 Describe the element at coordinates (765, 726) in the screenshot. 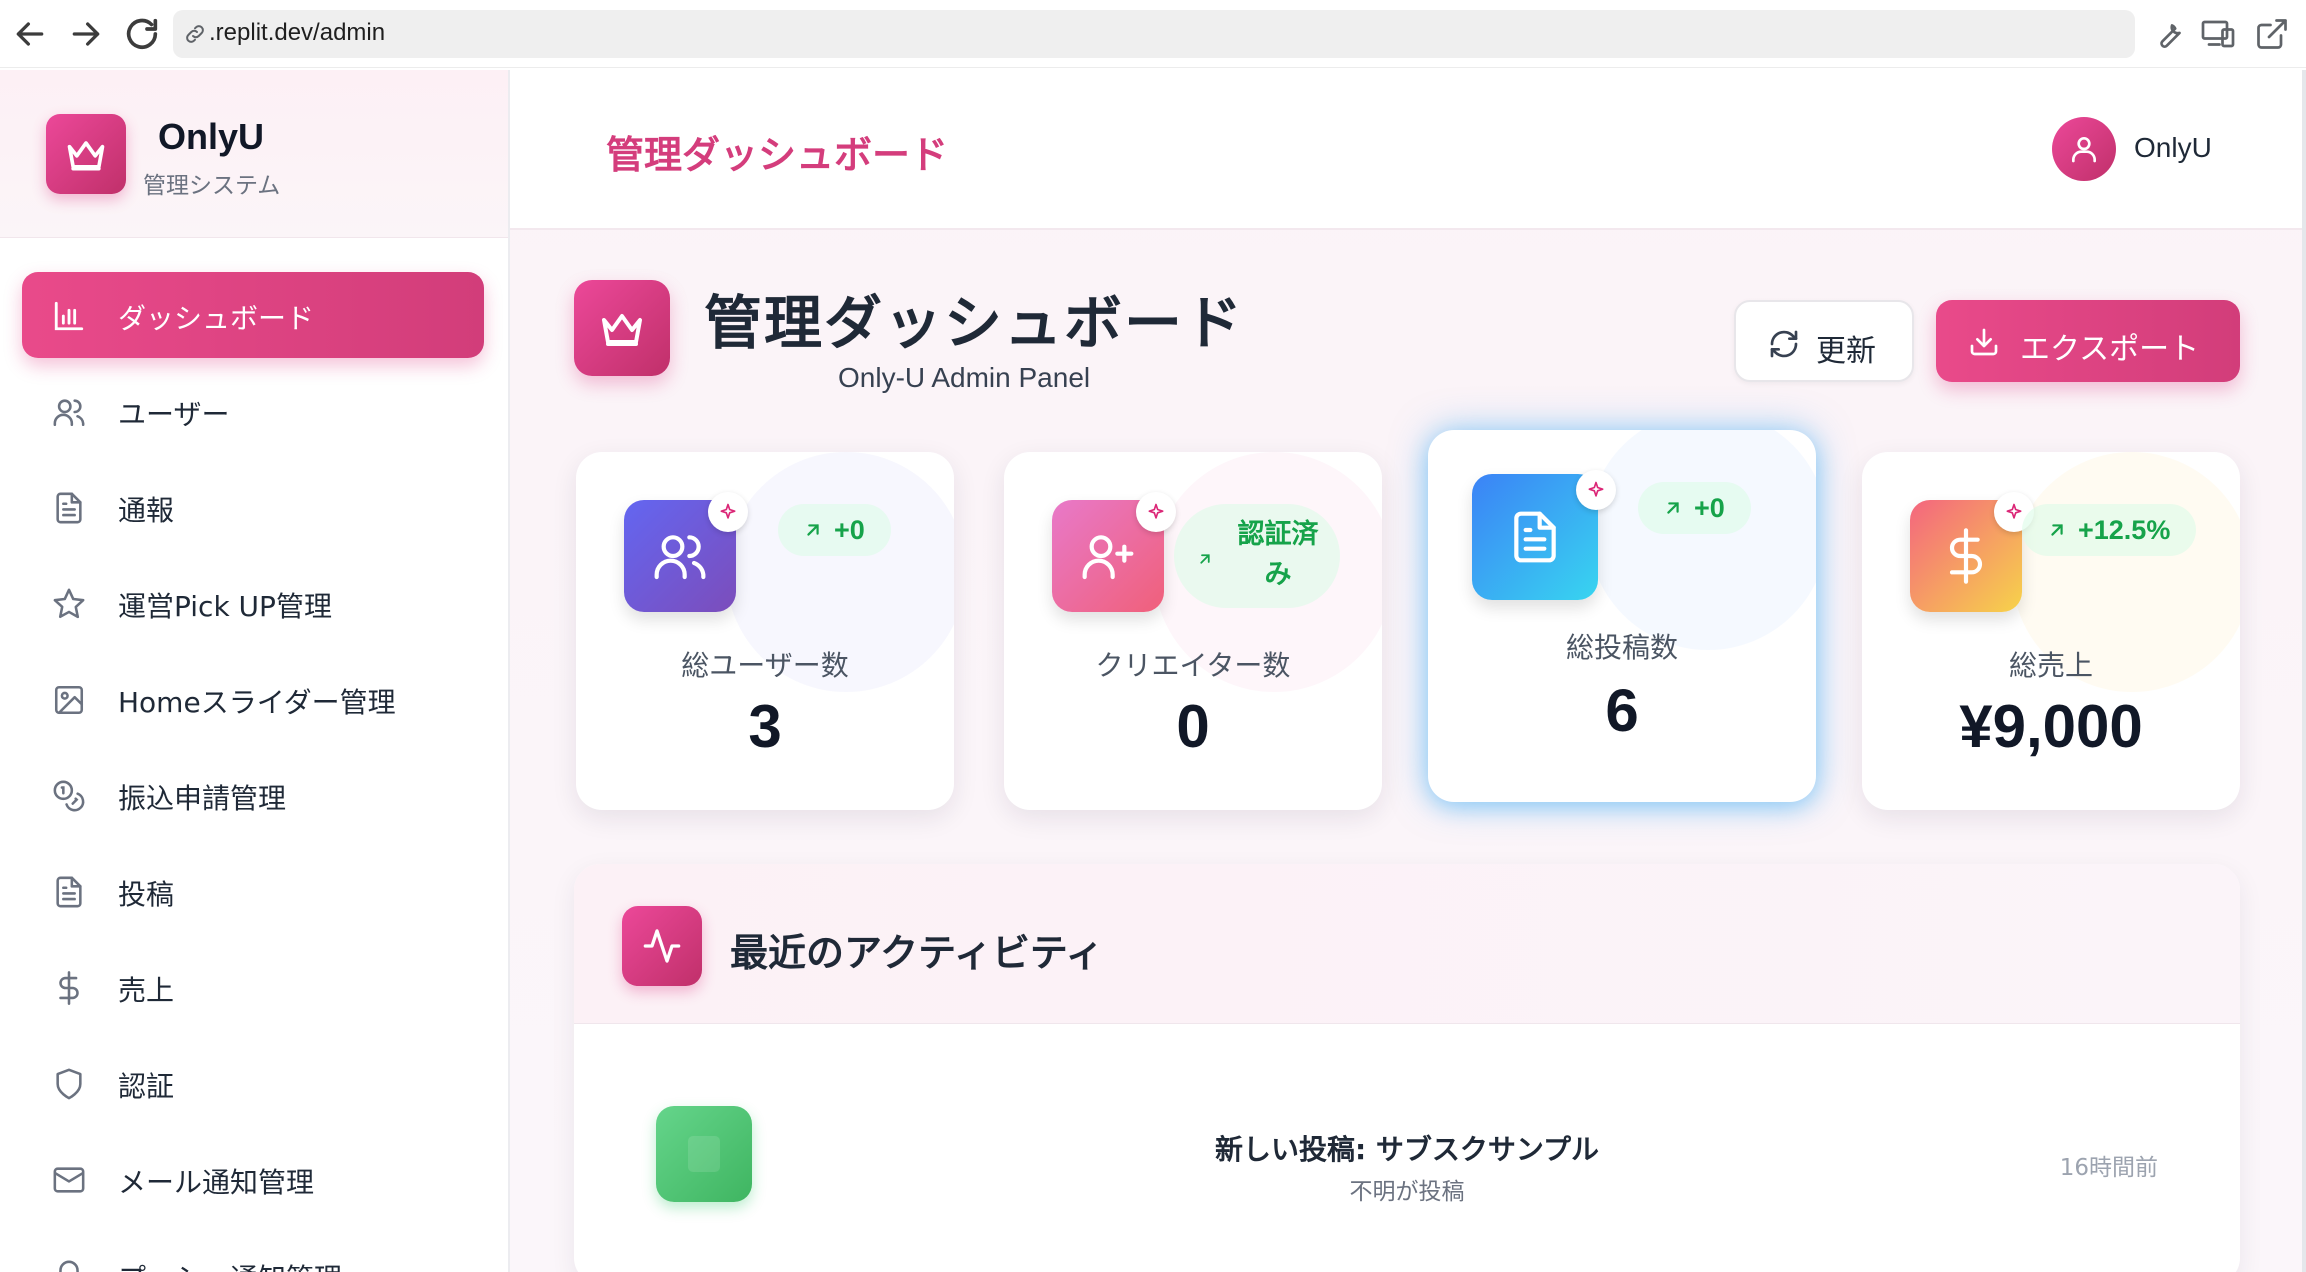

I see `stat-value: 3` at that location.